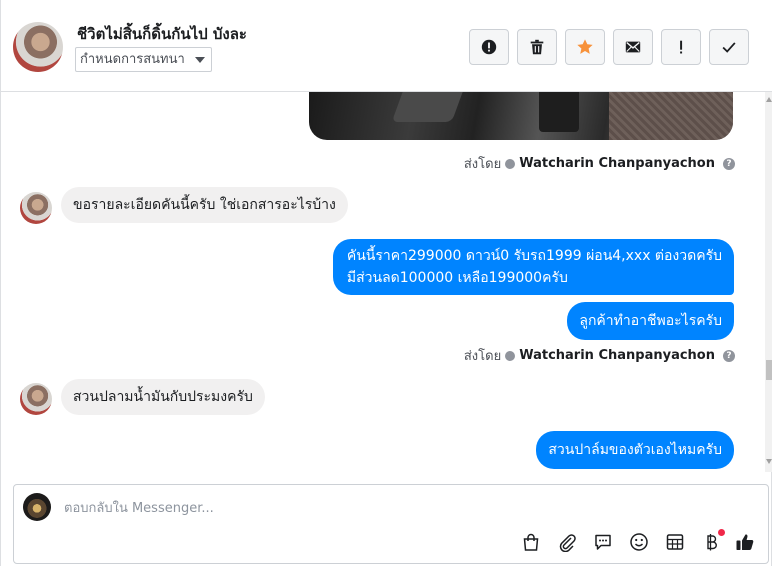 This screenshot has height=566, width=772. Describe the element at coordinates (769, 370) in the screenshot. I see `scrollbar-thumb` at that location.